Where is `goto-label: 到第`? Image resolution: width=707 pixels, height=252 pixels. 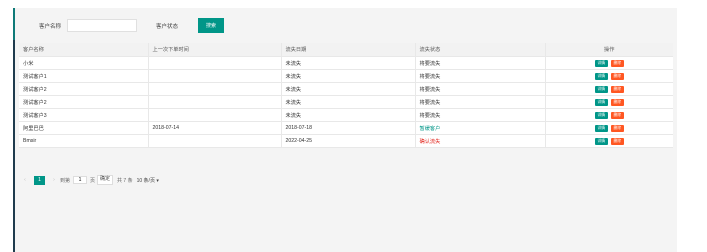
goto-label: 到第 is located at coordinates (65, 180).